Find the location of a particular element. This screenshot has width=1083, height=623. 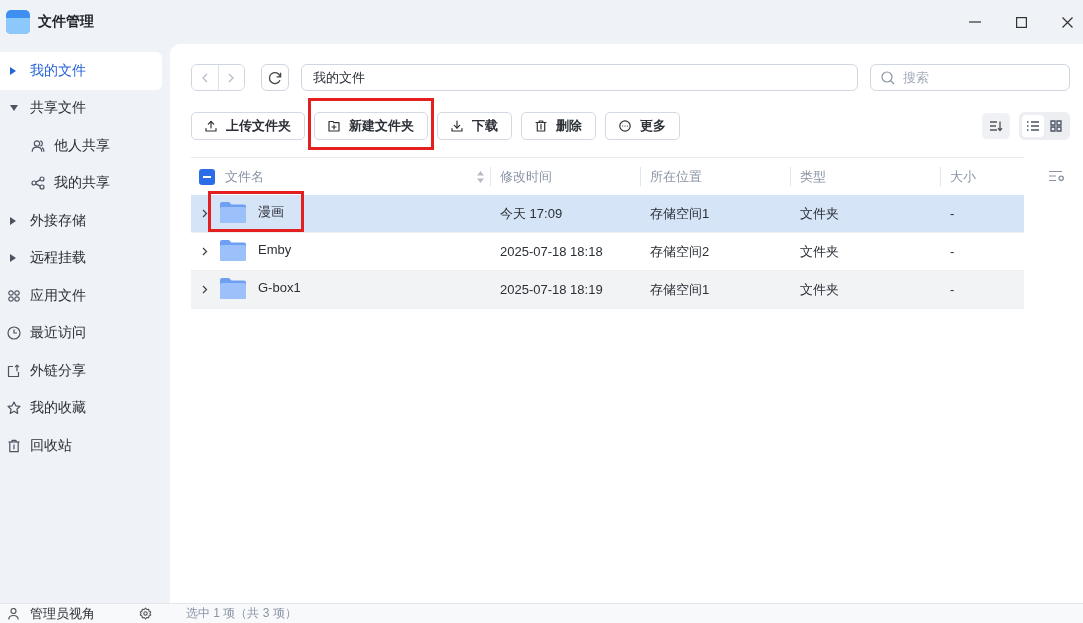

upload-folder-button: 上传文件夹 is located at coordinates (248, 126).